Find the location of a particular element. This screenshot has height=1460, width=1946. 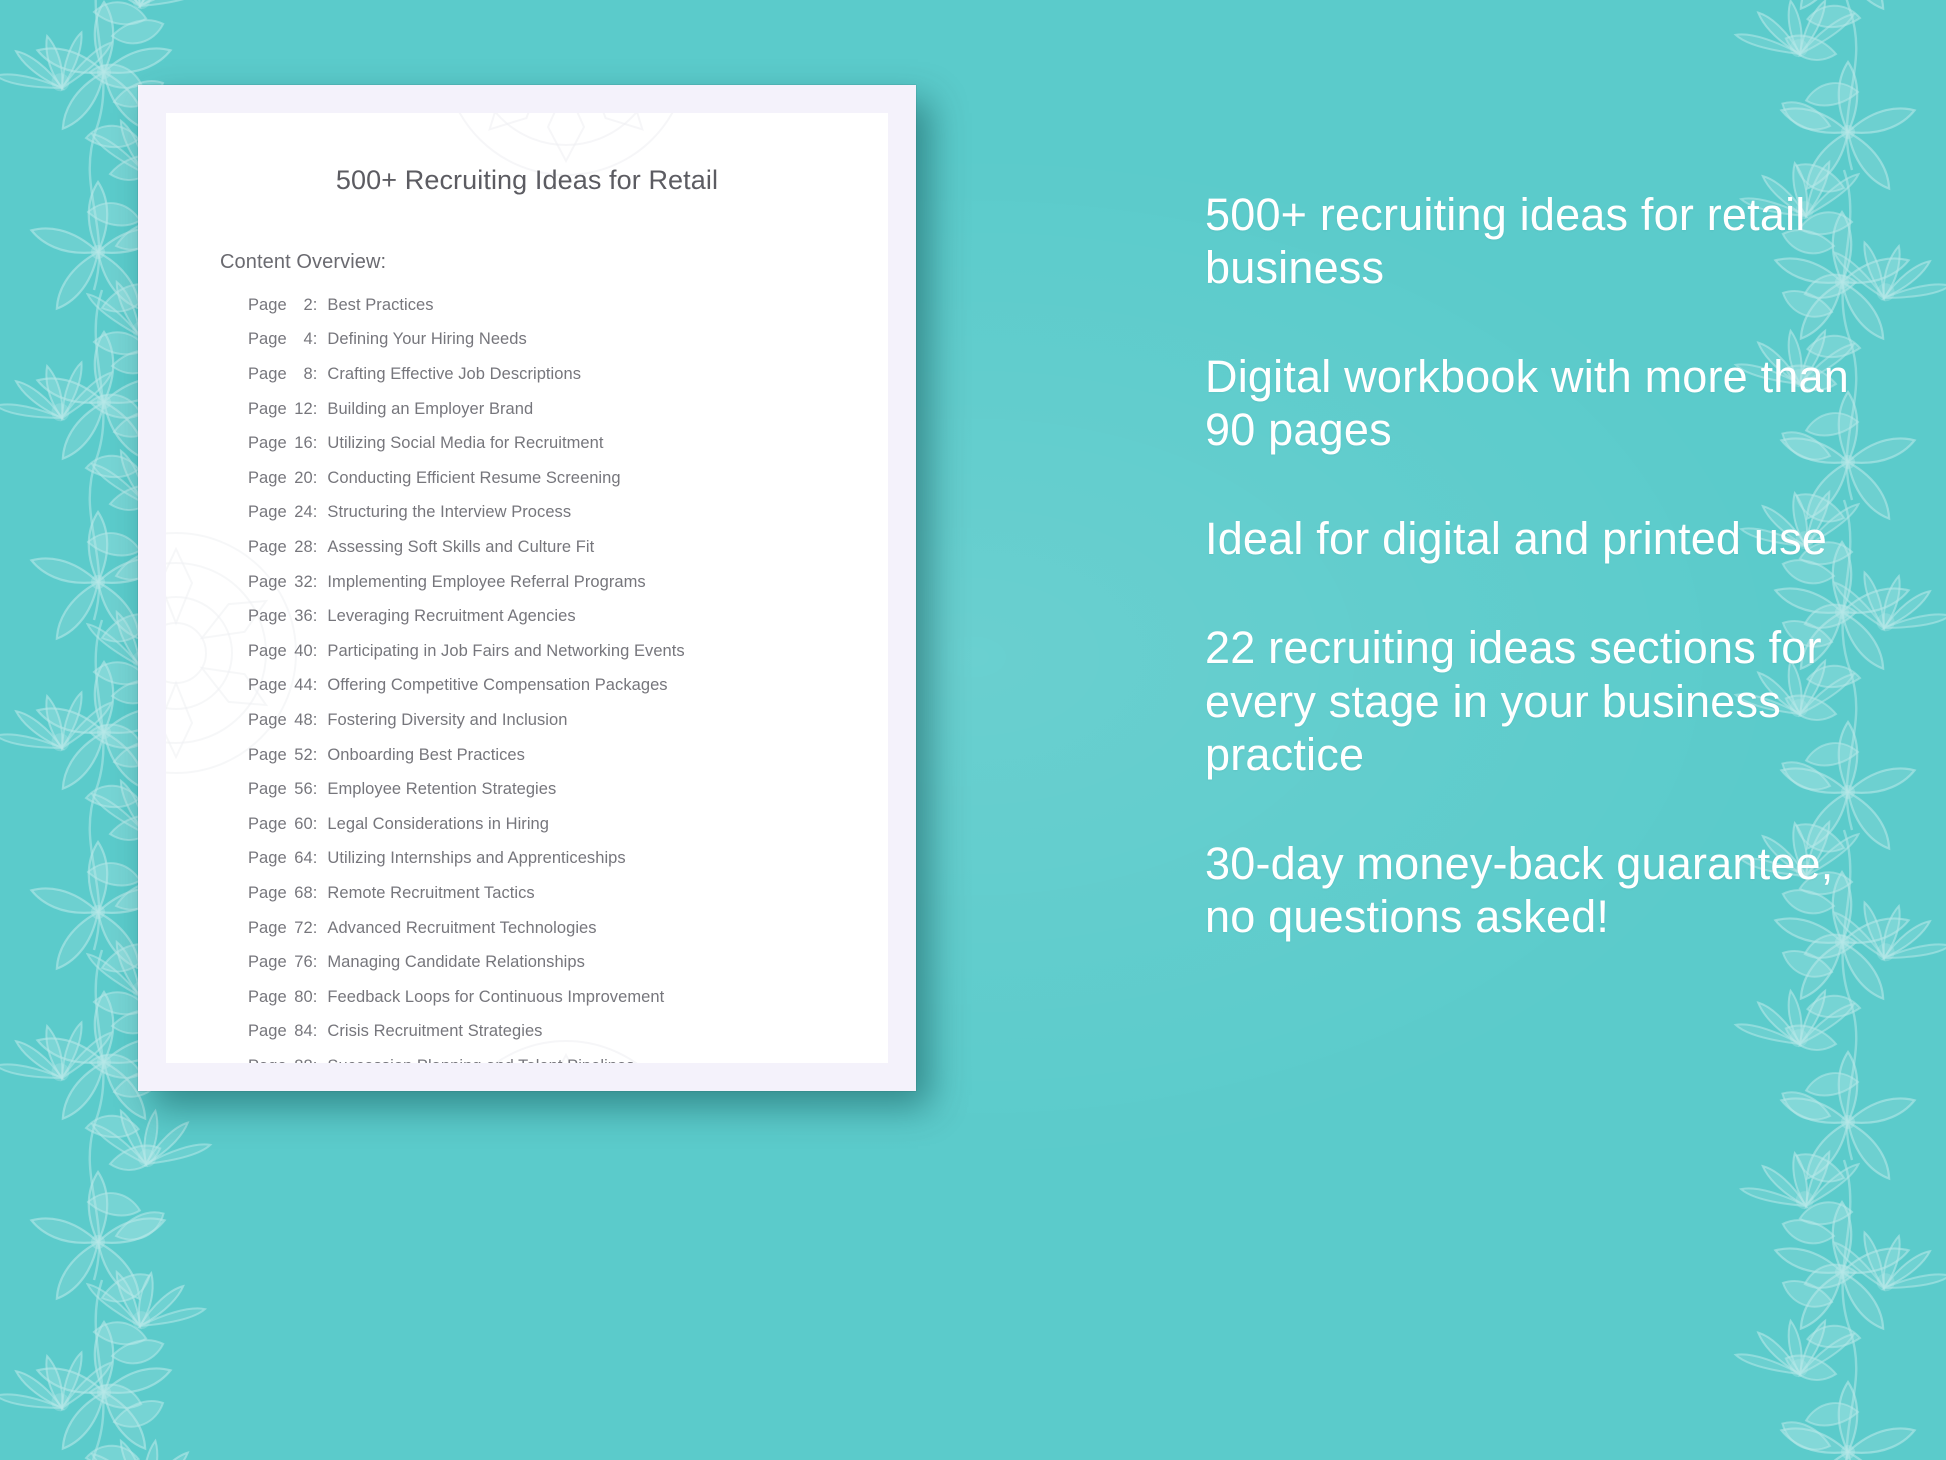

toc-entry-title: Managing Candidate Relationships is located at coordinates (456, 962).